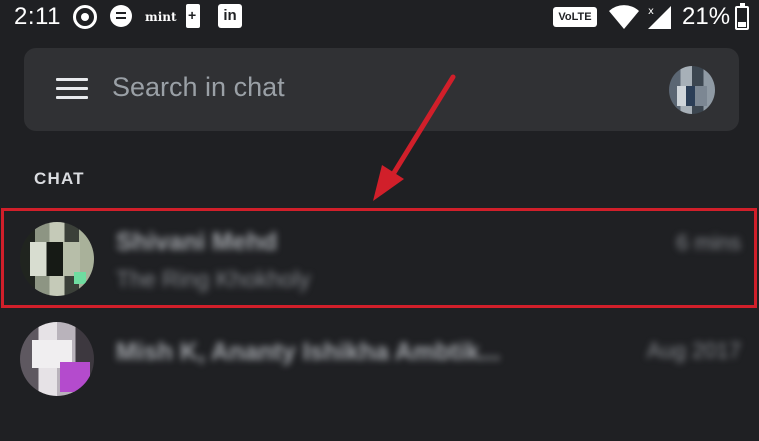 Image resolution: width=759 pixels, height=441 pixels. I want to click on mint-icon: mint, so click(161, 17).